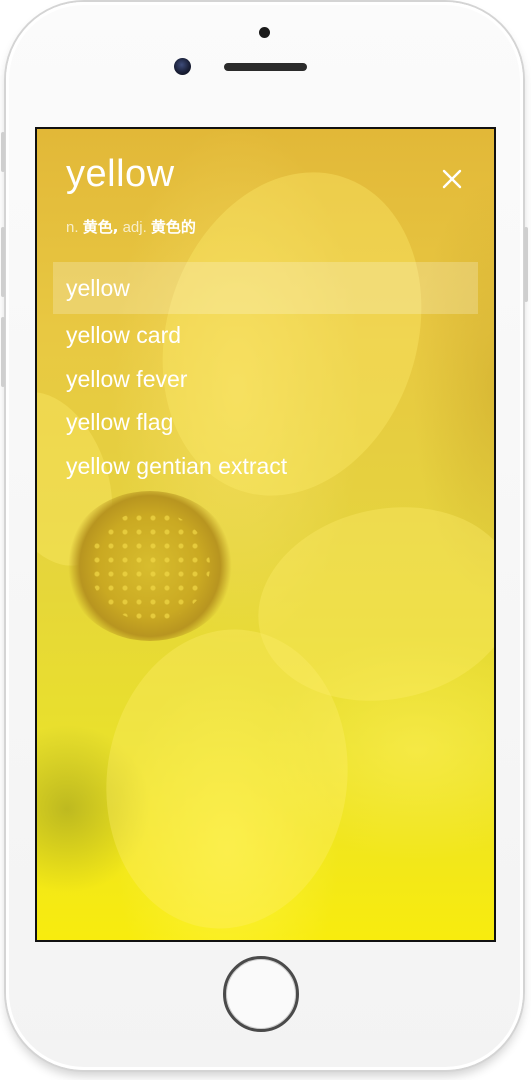  What do you see at coordinates (3, 152) in the screenshot?
I see `side-button` at bounding box center [3, 152].